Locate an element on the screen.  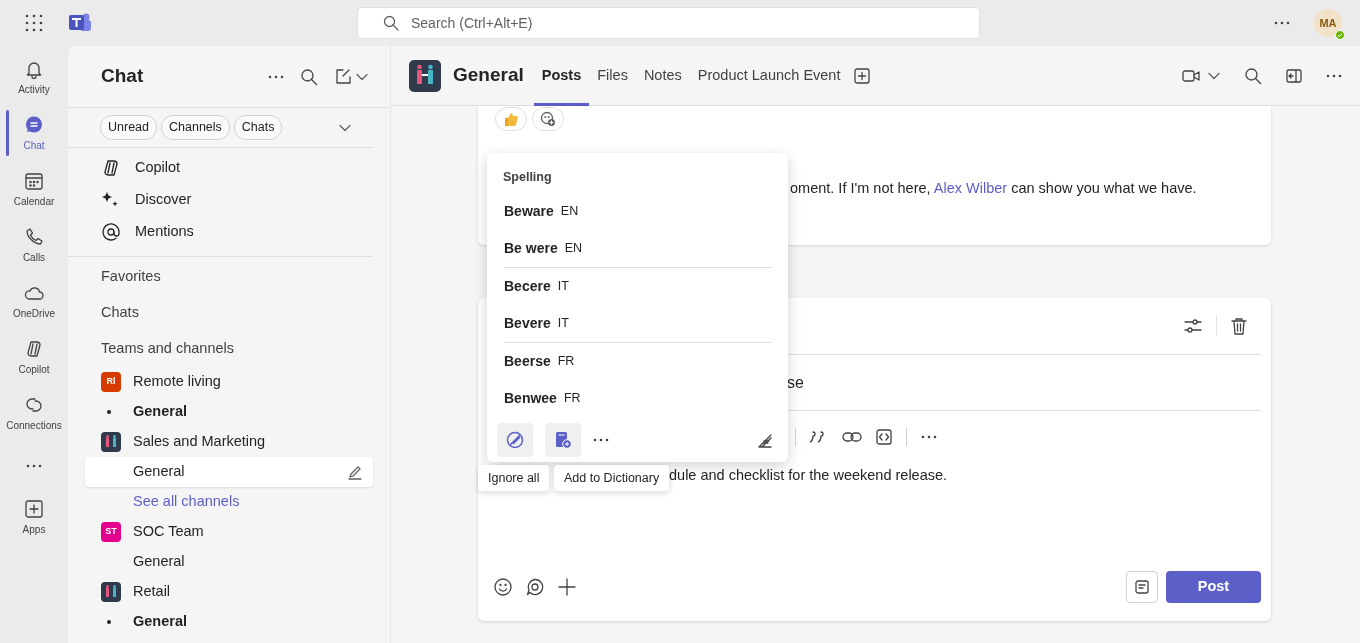
tooltip: Ignore all is located at coordinates (514, 478).